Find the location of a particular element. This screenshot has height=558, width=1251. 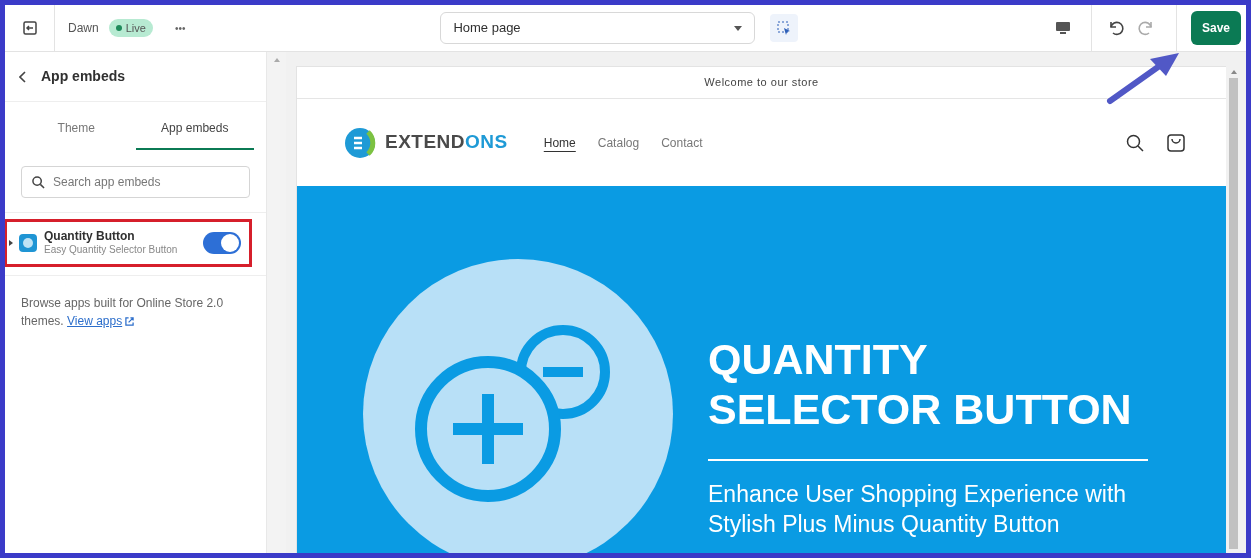

toggle-switch is located at coordinates (222, 243).